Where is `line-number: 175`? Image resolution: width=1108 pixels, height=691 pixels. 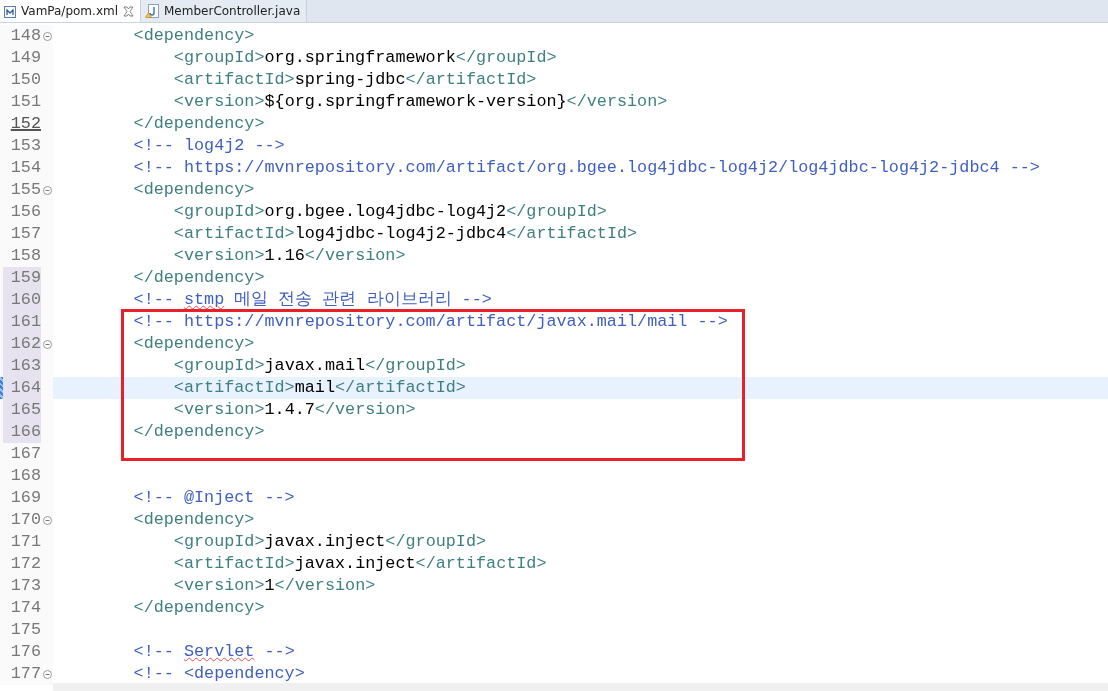 line-number: 175 is located at coordinates (25, 630).